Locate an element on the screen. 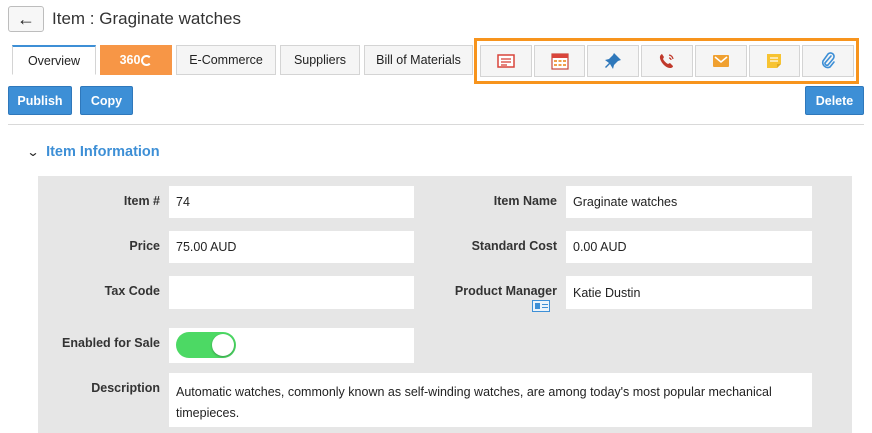  tax-code-field is located at coordinates (291, 292).